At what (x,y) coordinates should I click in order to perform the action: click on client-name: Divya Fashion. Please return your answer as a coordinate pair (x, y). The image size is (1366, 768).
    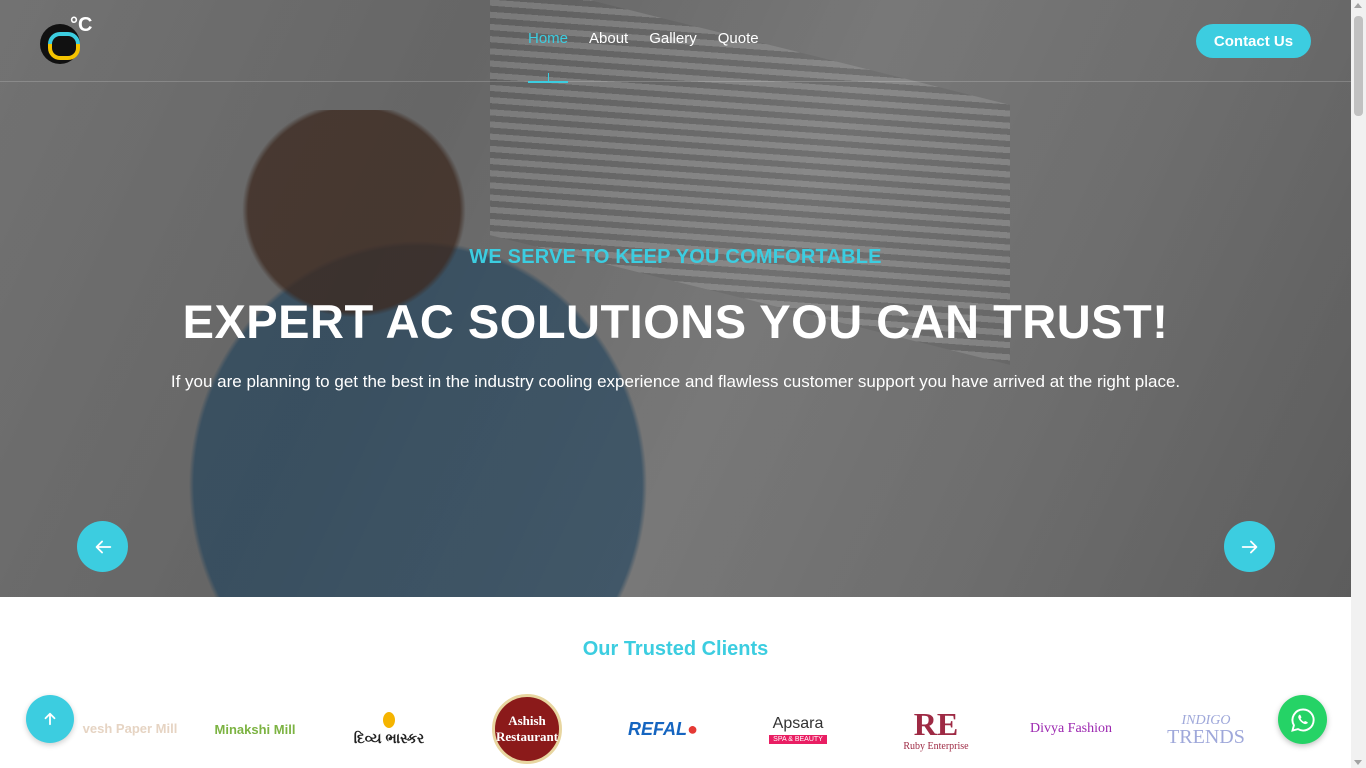
    Looking at the image, I should click on (1071, 728).